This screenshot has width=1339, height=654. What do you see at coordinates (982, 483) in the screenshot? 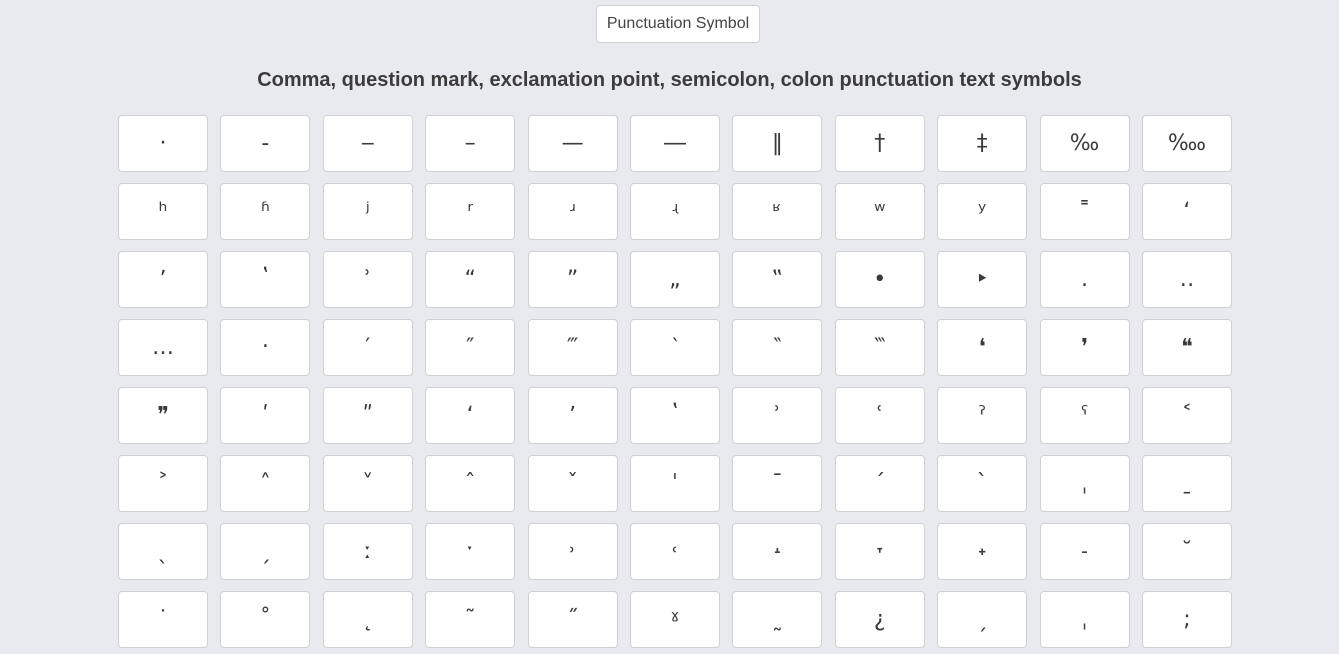
I see `symbol-button: ˋ` at bounding box center [982, 483].